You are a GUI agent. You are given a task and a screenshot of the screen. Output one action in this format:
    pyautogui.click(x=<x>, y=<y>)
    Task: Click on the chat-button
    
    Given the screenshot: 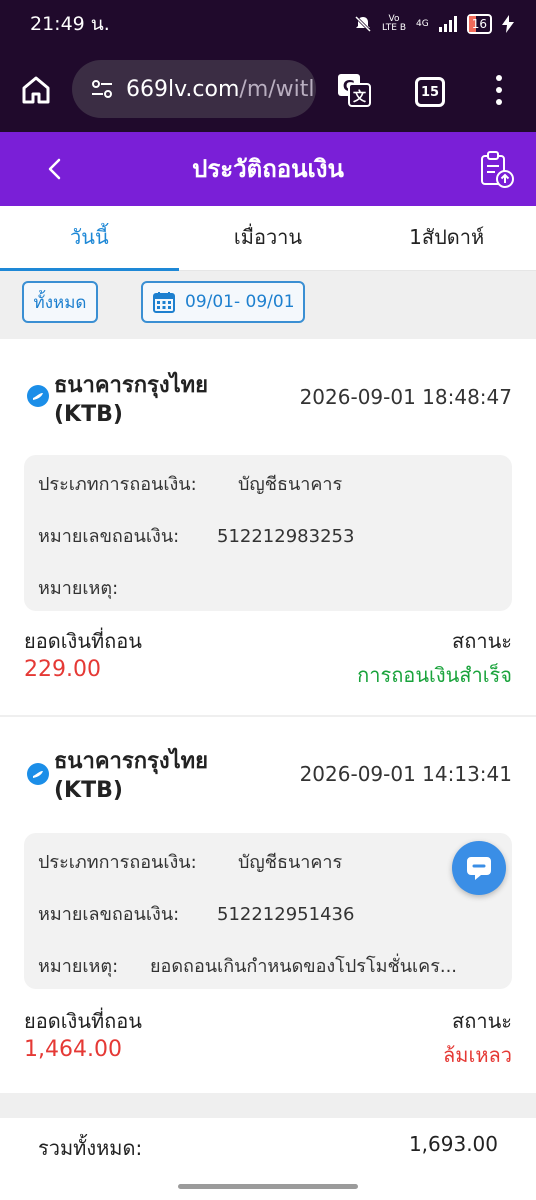 What is the action you would take?
    pyautogui.click(x=479, y=868)
    